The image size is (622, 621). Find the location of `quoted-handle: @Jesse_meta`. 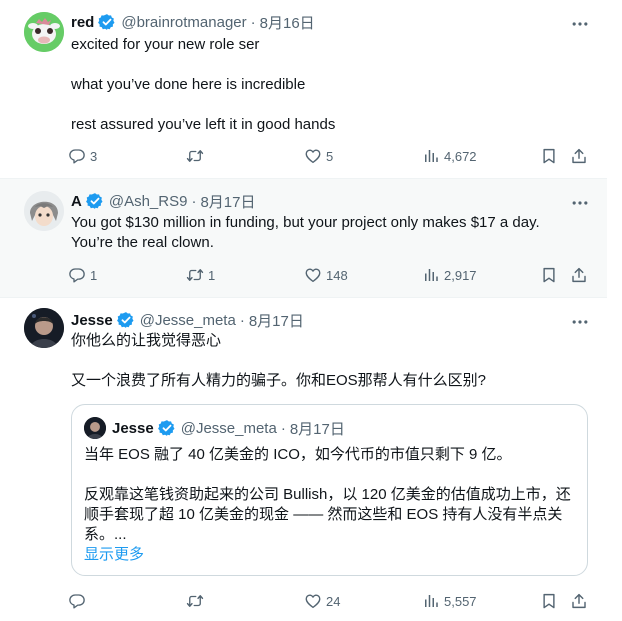

quoted-handle: @Jesse_meta is located at coordinates (228, 428).